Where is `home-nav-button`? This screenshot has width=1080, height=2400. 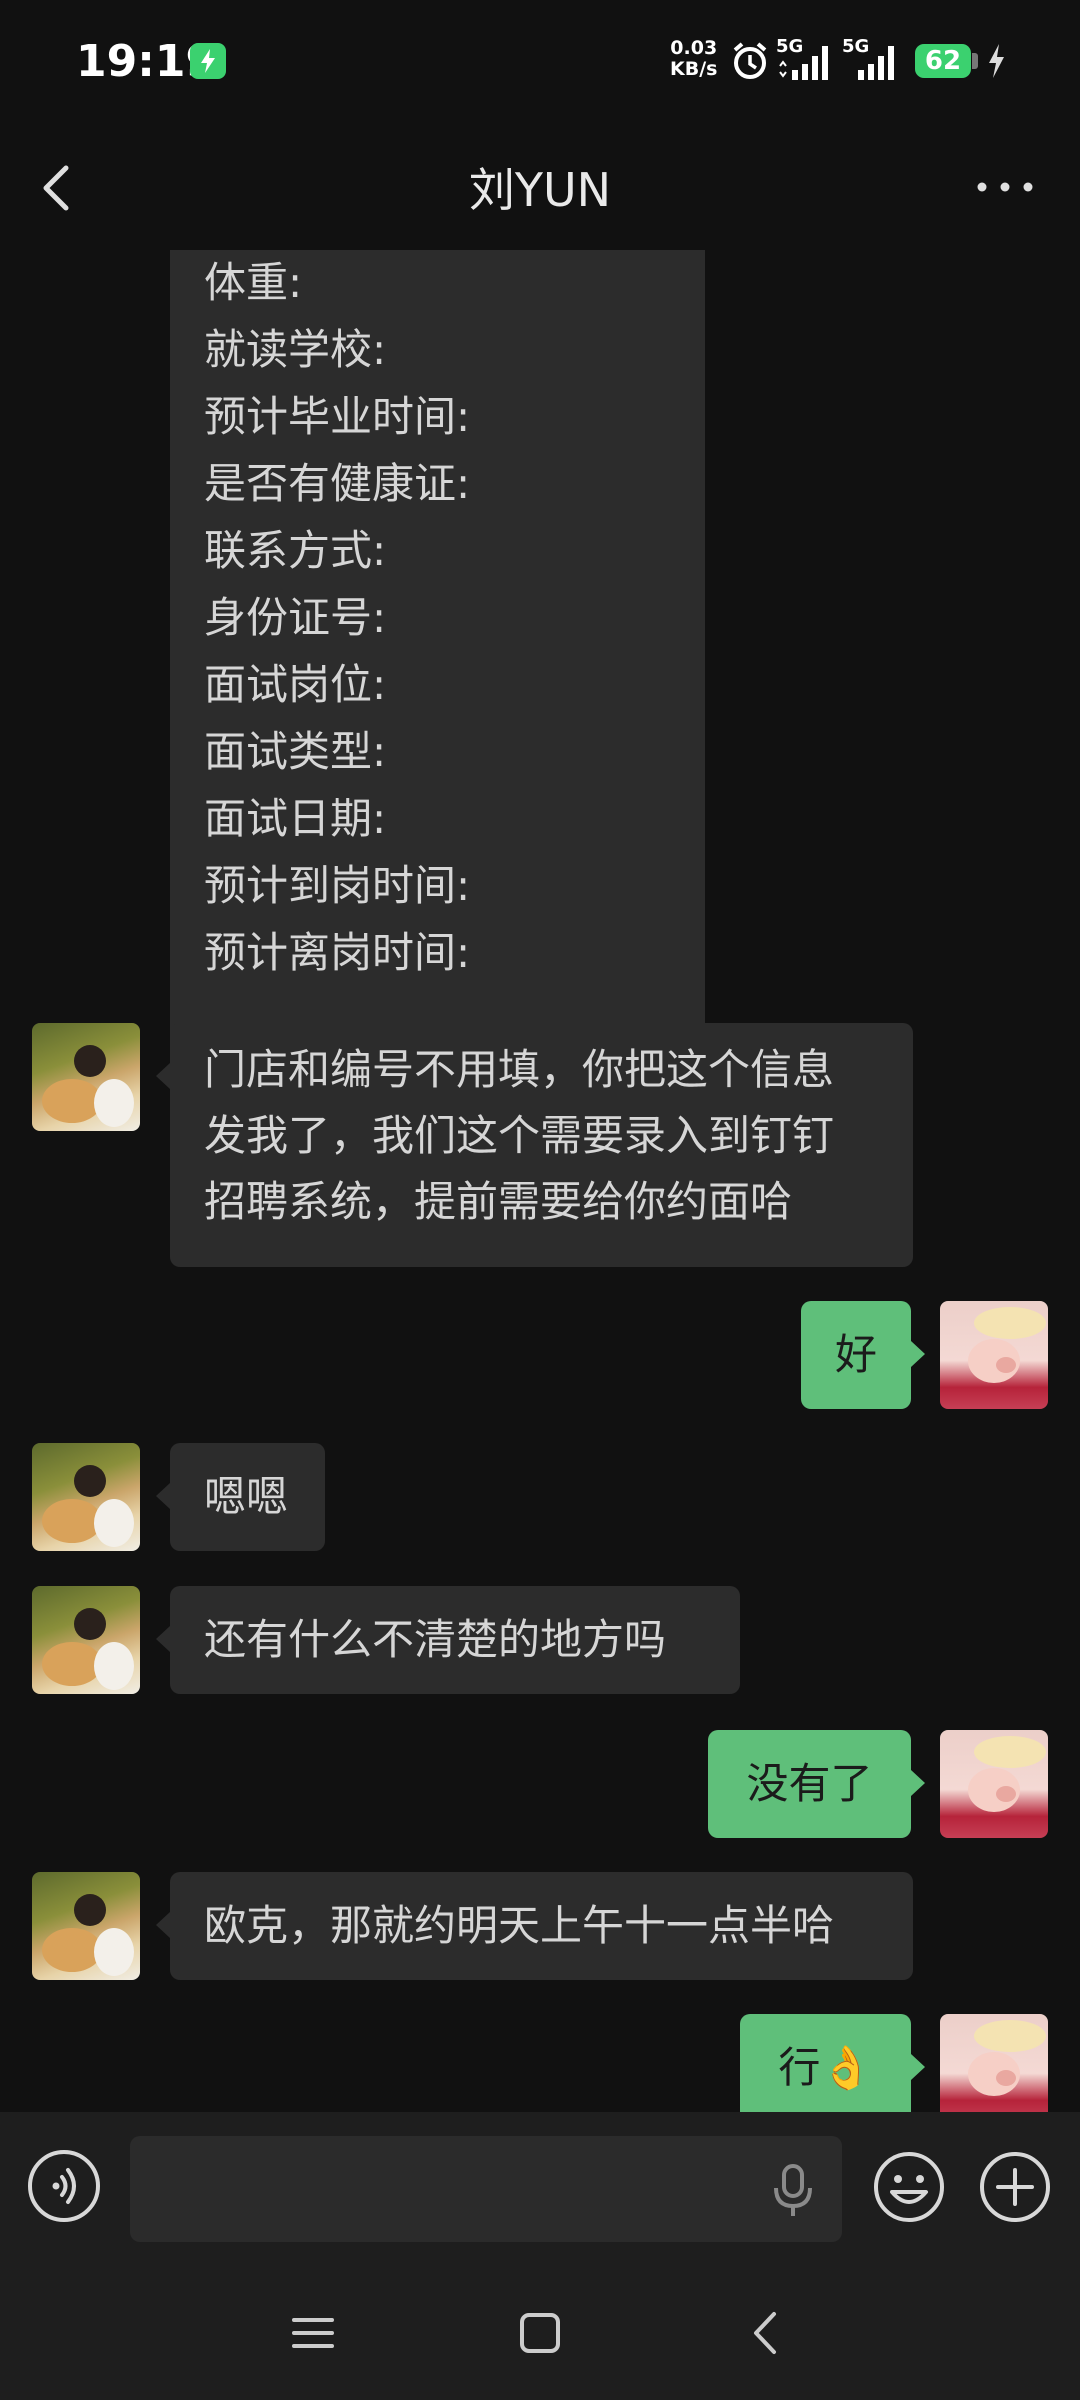
home-nav-button is located at coordinates (540, 2333).